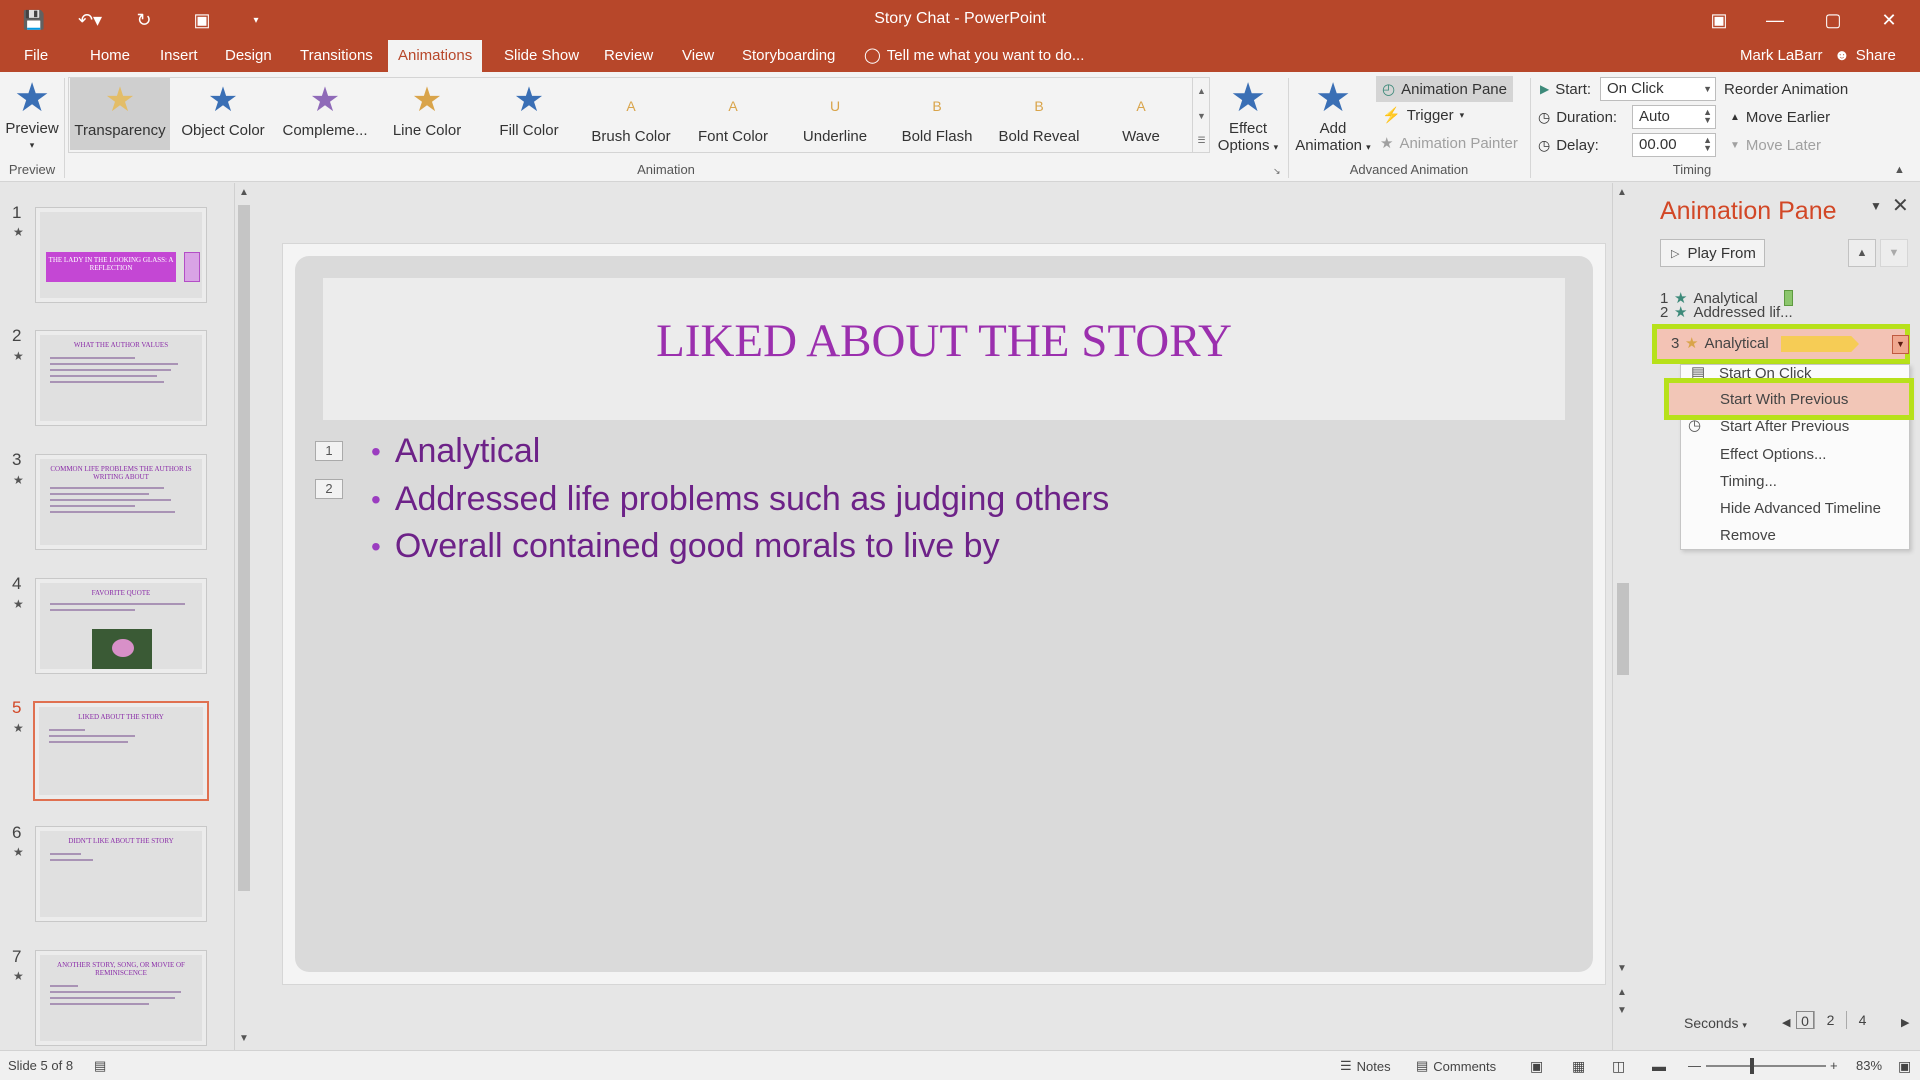 This screenshot has height=1080, width=1920. I want to click on preview-button: ★ Preview ▾, so click(32, 115).